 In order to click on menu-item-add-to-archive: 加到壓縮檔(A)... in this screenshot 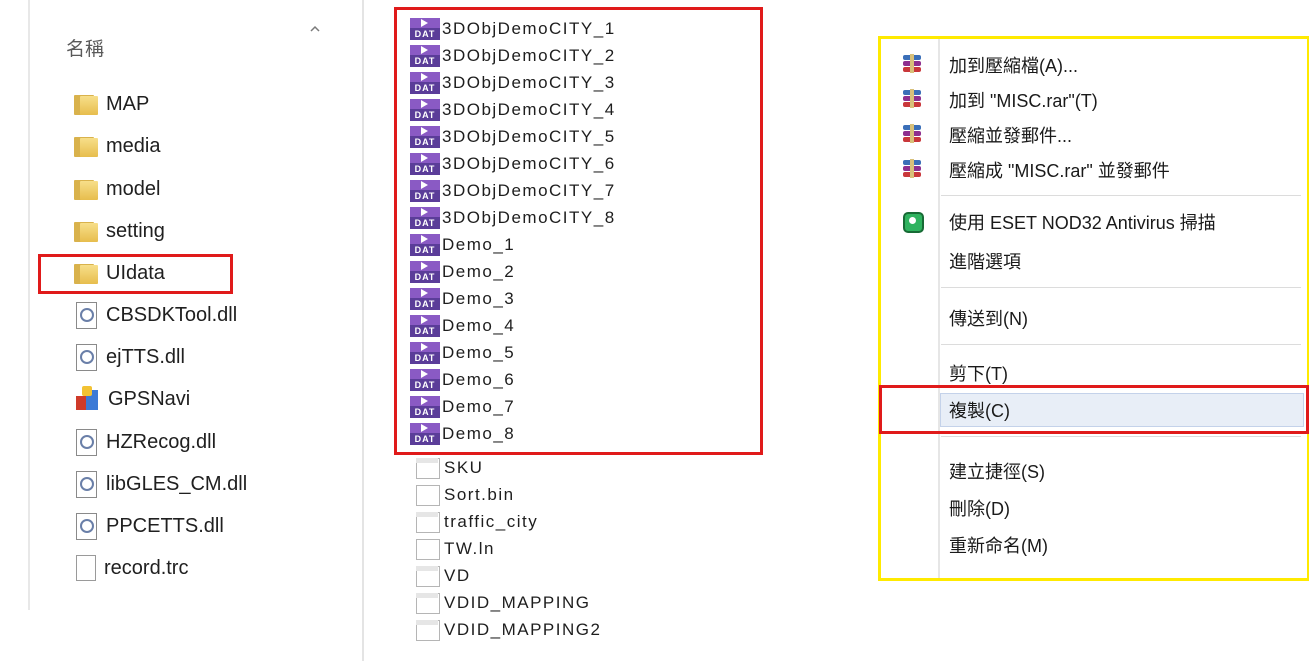, I will do `click(1094, 65)`.